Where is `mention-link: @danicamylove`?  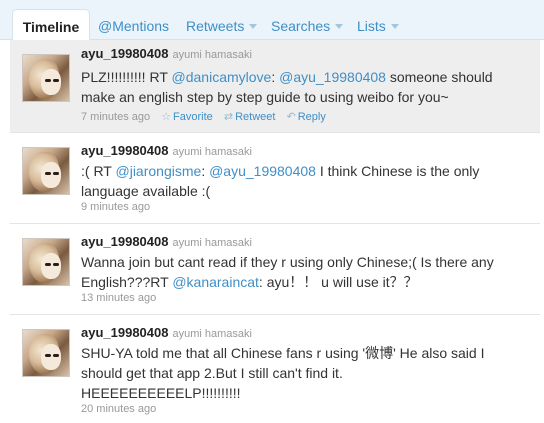
mention-link: @danicamylove is located at coordinates (222, 77).